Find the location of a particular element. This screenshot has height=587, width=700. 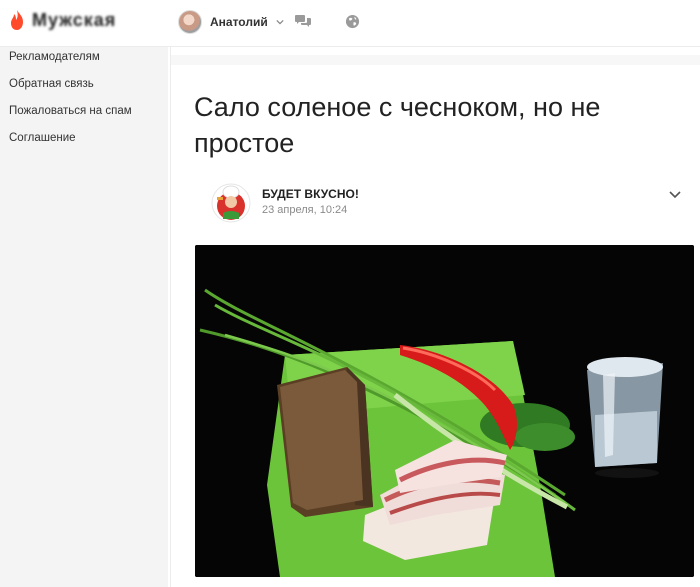

user-menu: Анатолий is located at coordinates (231, 22).